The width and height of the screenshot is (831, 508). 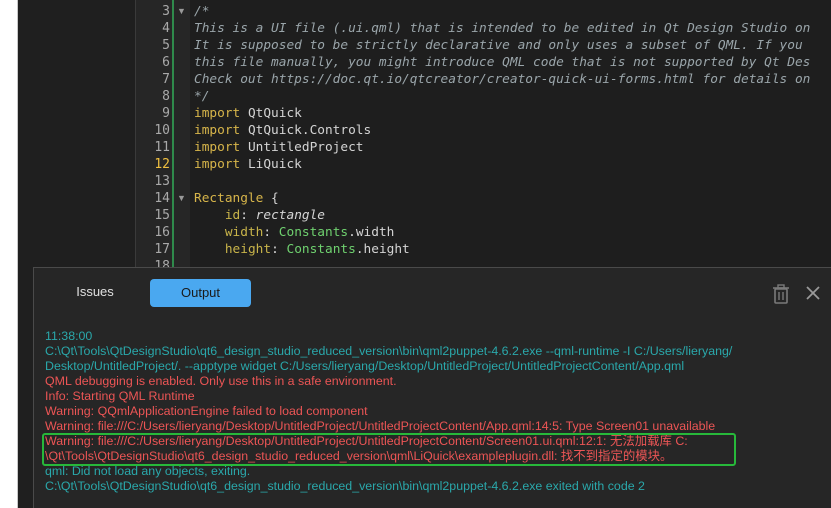 I want to click on code-line: width: Constants.width, so click(x=294, y=232).